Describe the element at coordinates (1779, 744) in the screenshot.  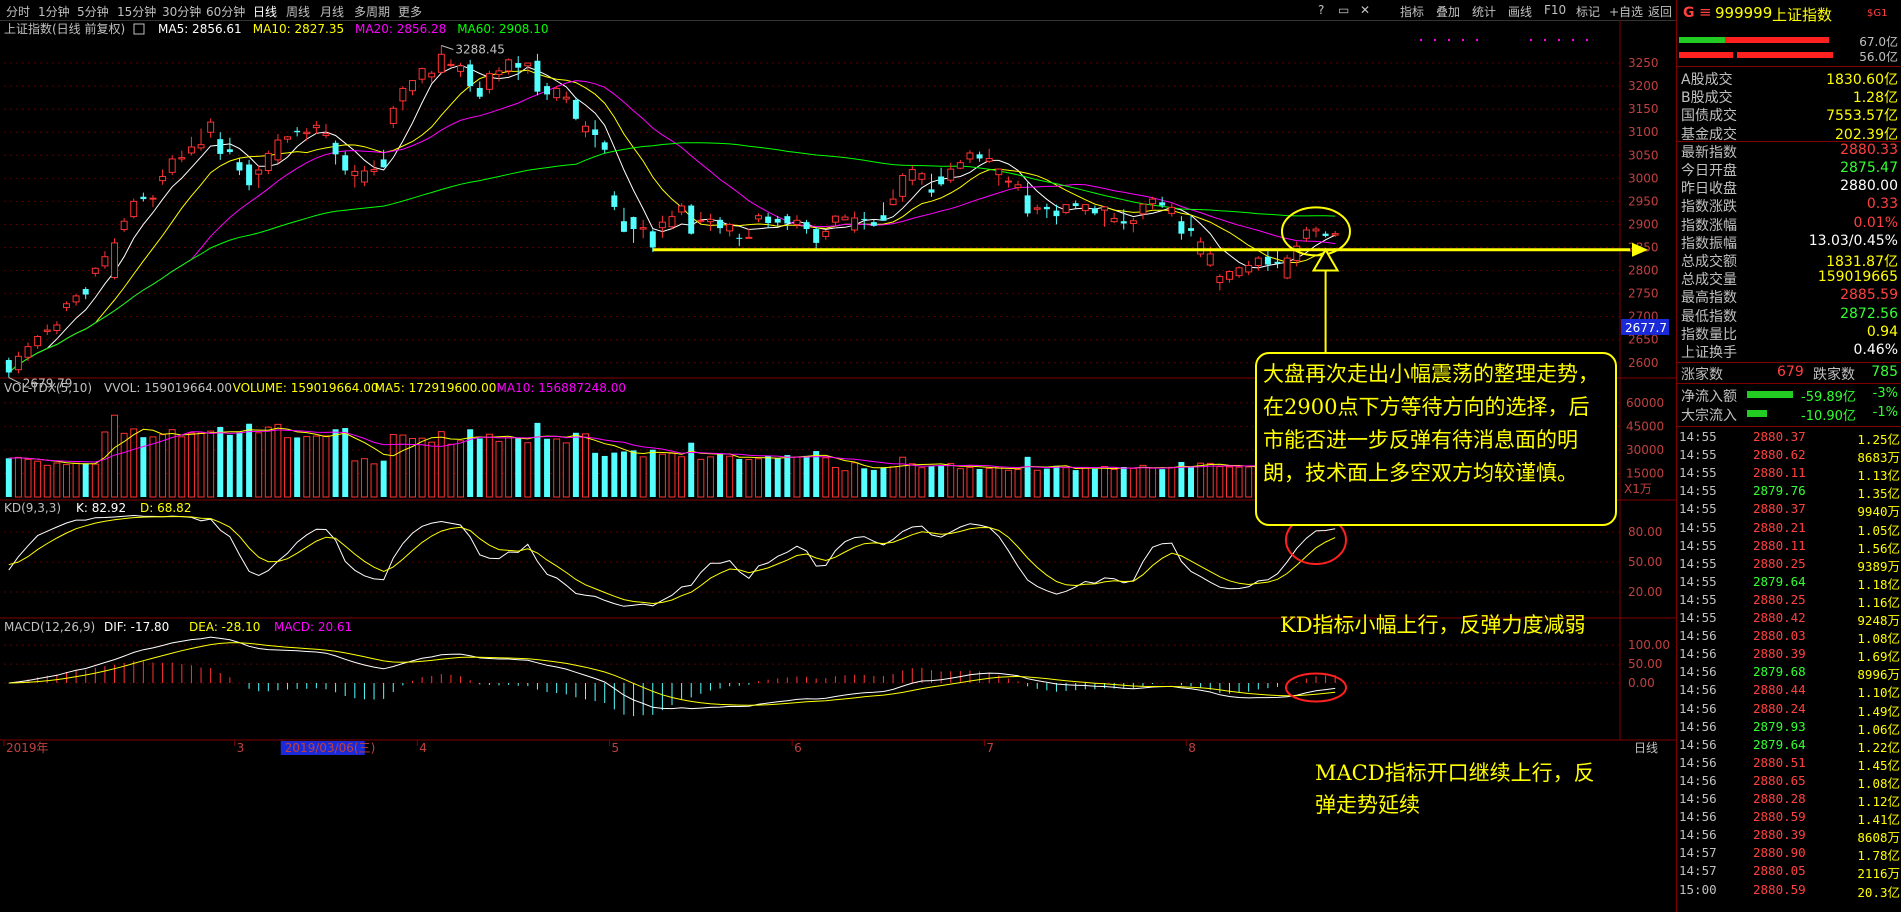
I see `tick-price-17: 2879.64` at that location.